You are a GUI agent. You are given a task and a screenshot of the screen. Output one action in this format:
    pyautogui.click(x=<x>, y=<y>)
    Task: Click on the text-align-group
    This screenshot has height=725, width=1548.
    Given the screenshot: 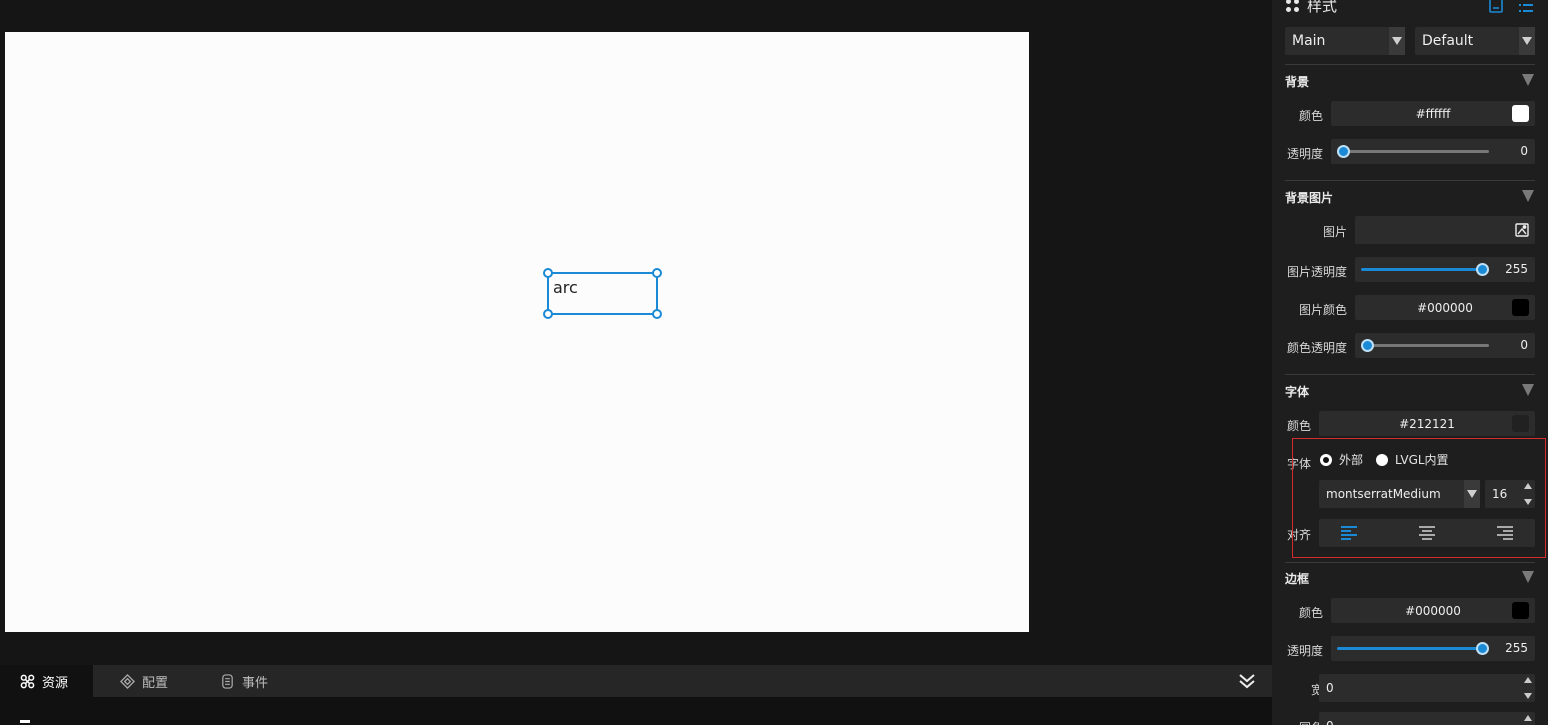 What is the action you would take?
    pyautogui.click(x=1427, y=533)
    